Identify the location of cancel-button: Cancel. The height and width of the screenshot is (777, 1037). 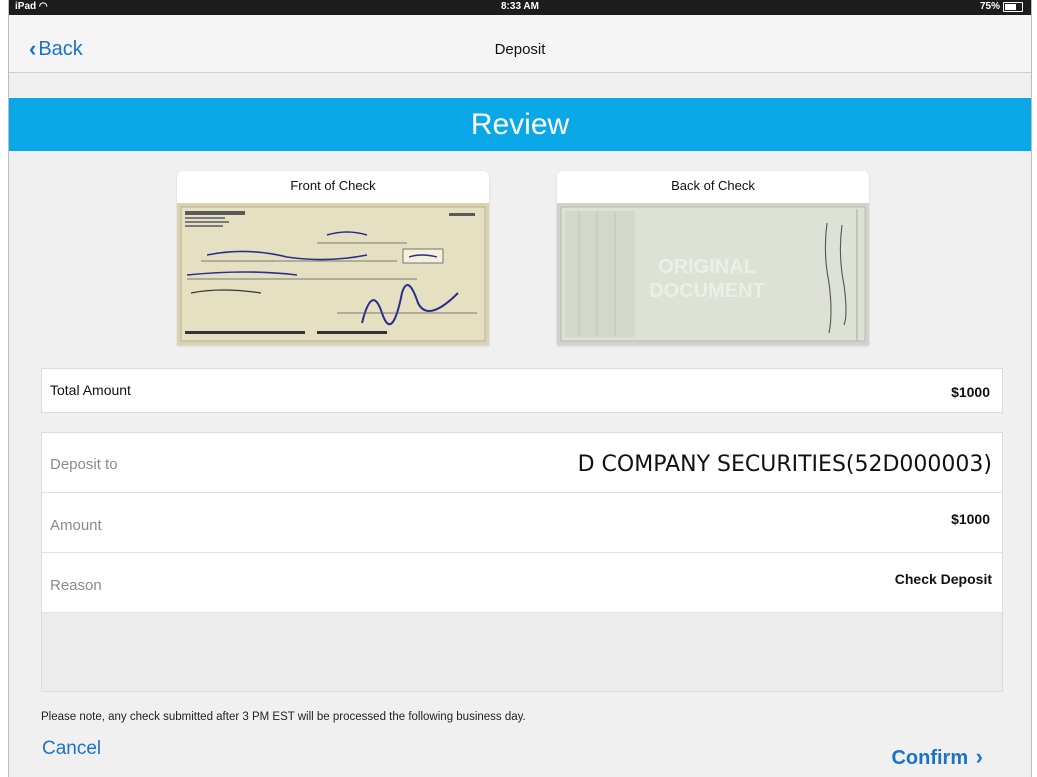
(71, 749).